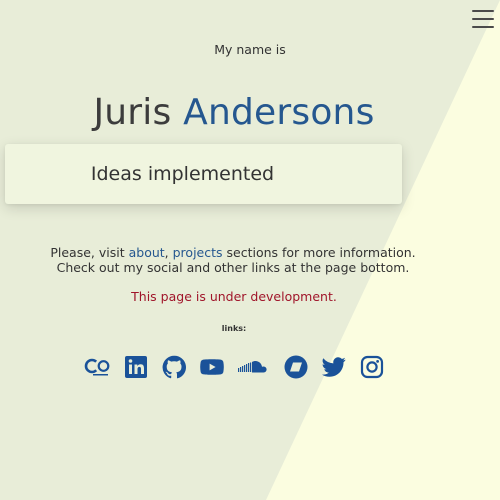  I want to click on page-title: Juris Andersons, so click(234, 112).